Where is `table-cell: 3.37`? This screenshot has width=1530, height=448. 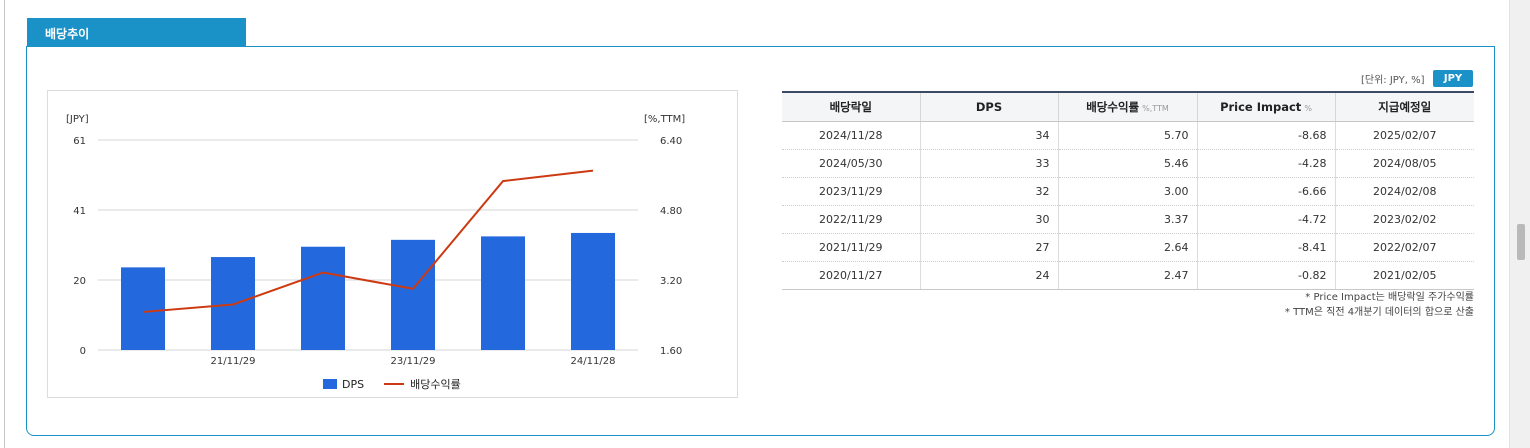
table-cell: 3.37 is located at coordinates (1127, 219).